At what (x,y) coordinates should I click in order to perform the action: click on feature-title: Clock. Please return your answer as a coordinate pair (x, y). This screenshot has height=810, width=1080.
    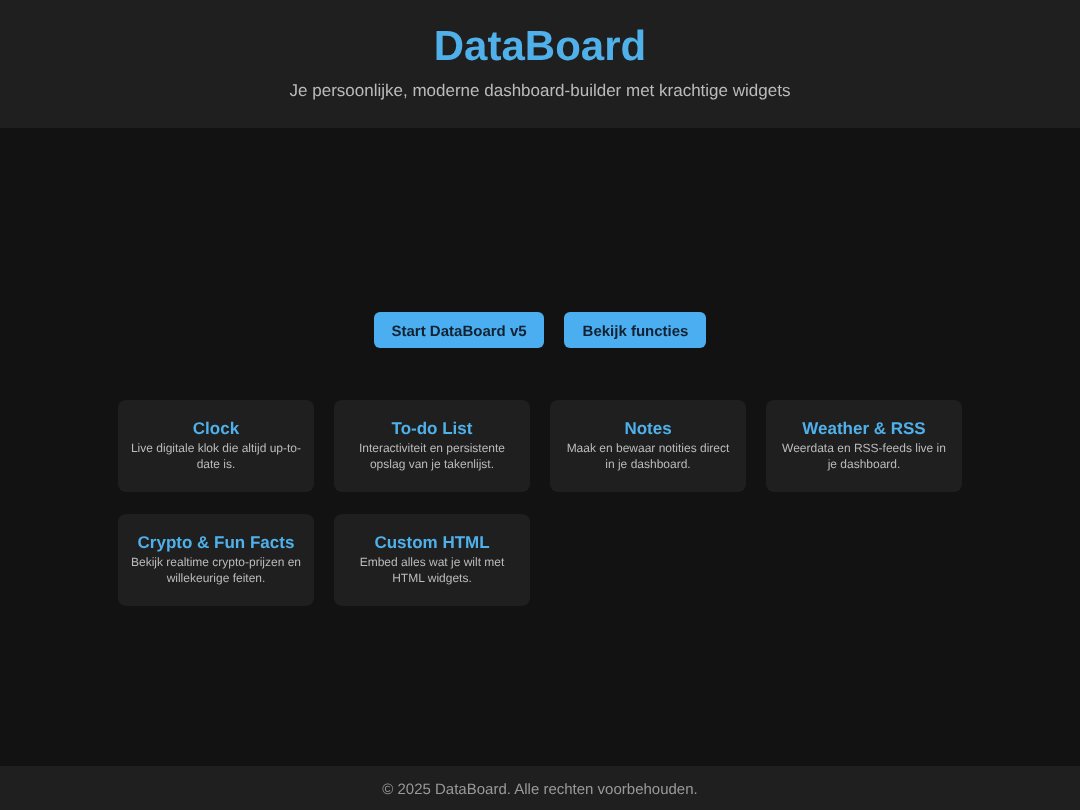
    Looking at the image, I should click on (216, 428).